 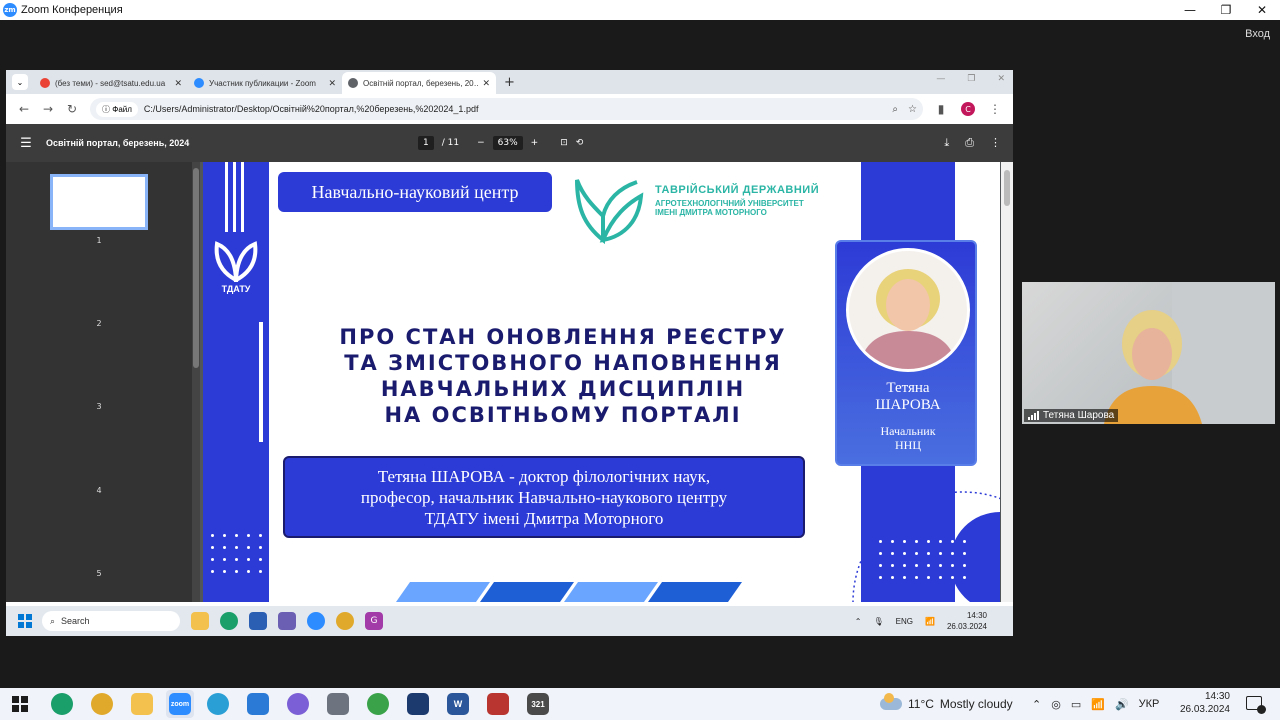 What do you see at coordinates (1189, 353) in the screenshot?
I see `participant-video-frame` at bounding box center [1189, 353].